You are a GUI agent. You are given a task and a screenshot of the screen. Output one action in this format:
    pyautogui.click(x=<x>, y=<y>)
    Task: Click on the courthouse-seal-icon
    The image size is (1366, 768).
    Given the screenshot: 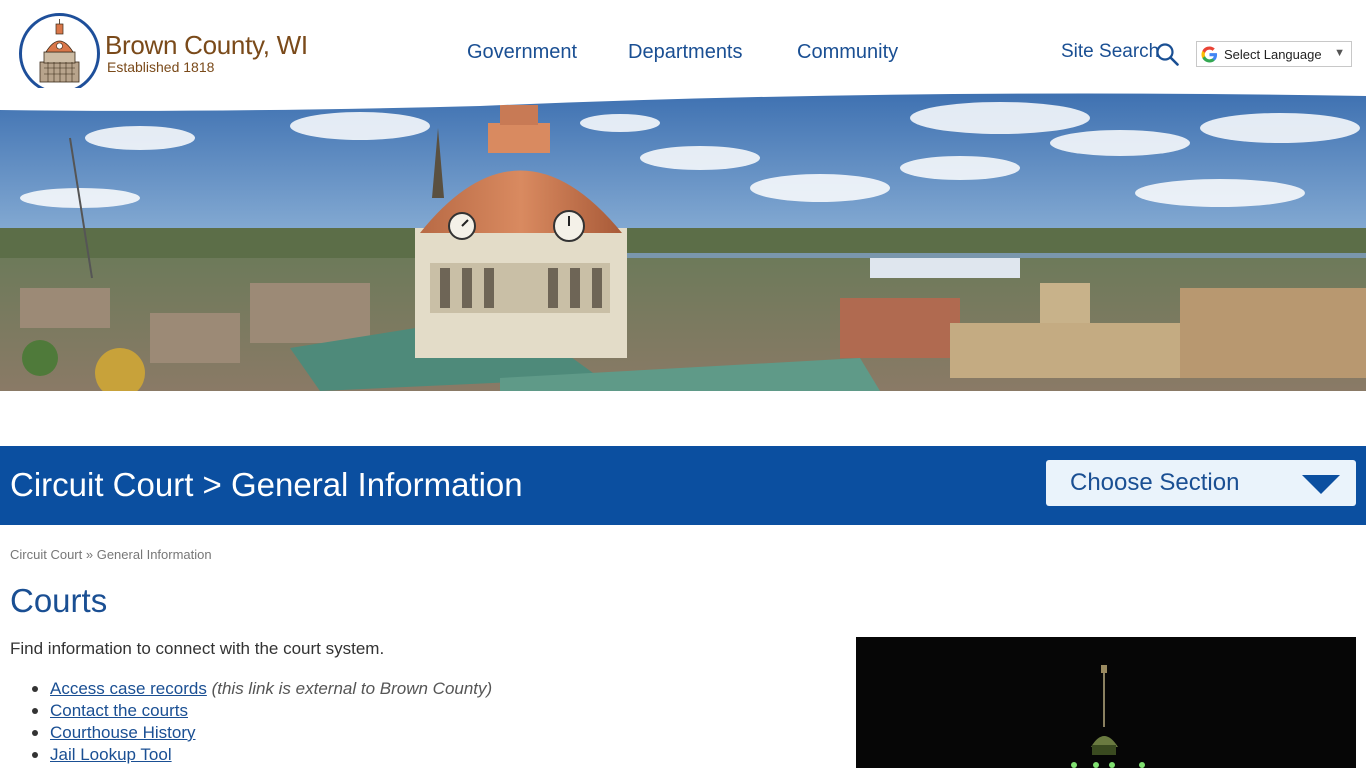 What is the action you would take?
    pyautogui.click(x=59, y=53)
    